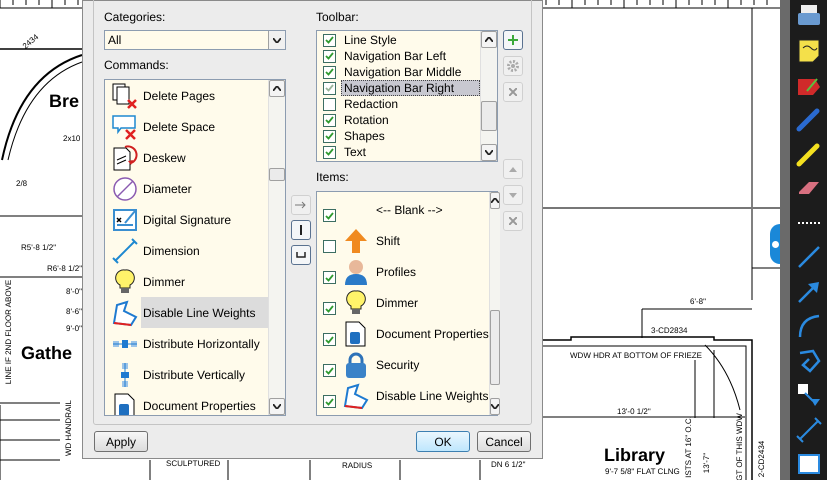 The image size is (827, 480). I want to click on plan-annotation: R6'-8 1/2", so click(64, 269).